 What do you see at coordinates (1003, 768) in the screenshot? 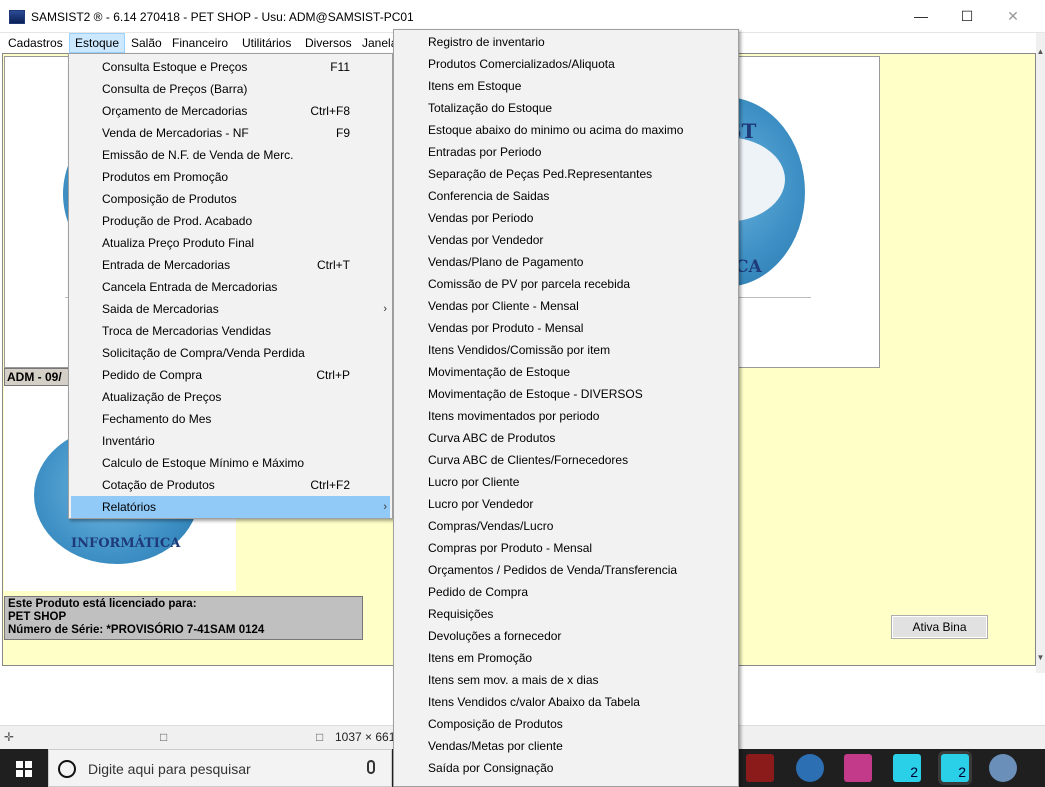
I see `taskbar-palette-icon` at bounding box center [1003, 768].